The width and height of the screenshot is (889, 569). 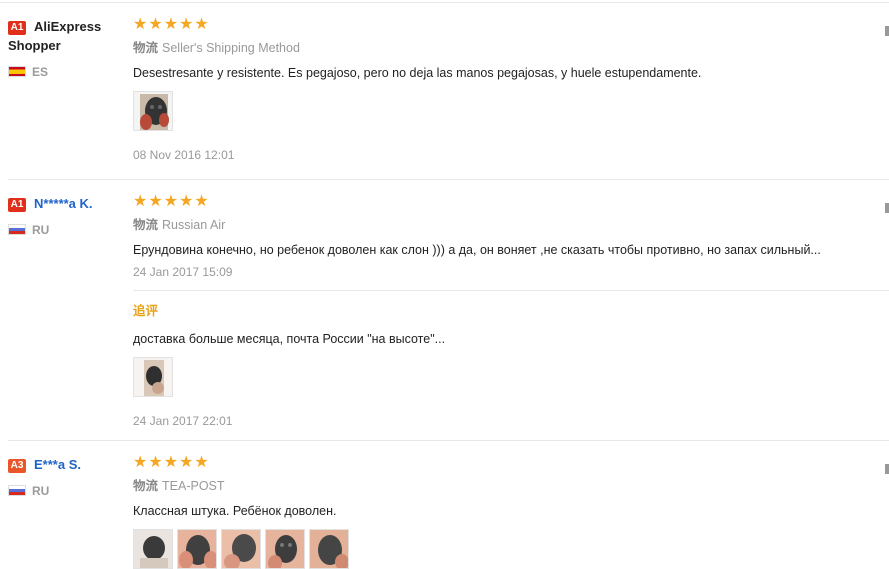 I want to click on reviewer-name-row: A3 E***a S., so click(x=68, y=464).